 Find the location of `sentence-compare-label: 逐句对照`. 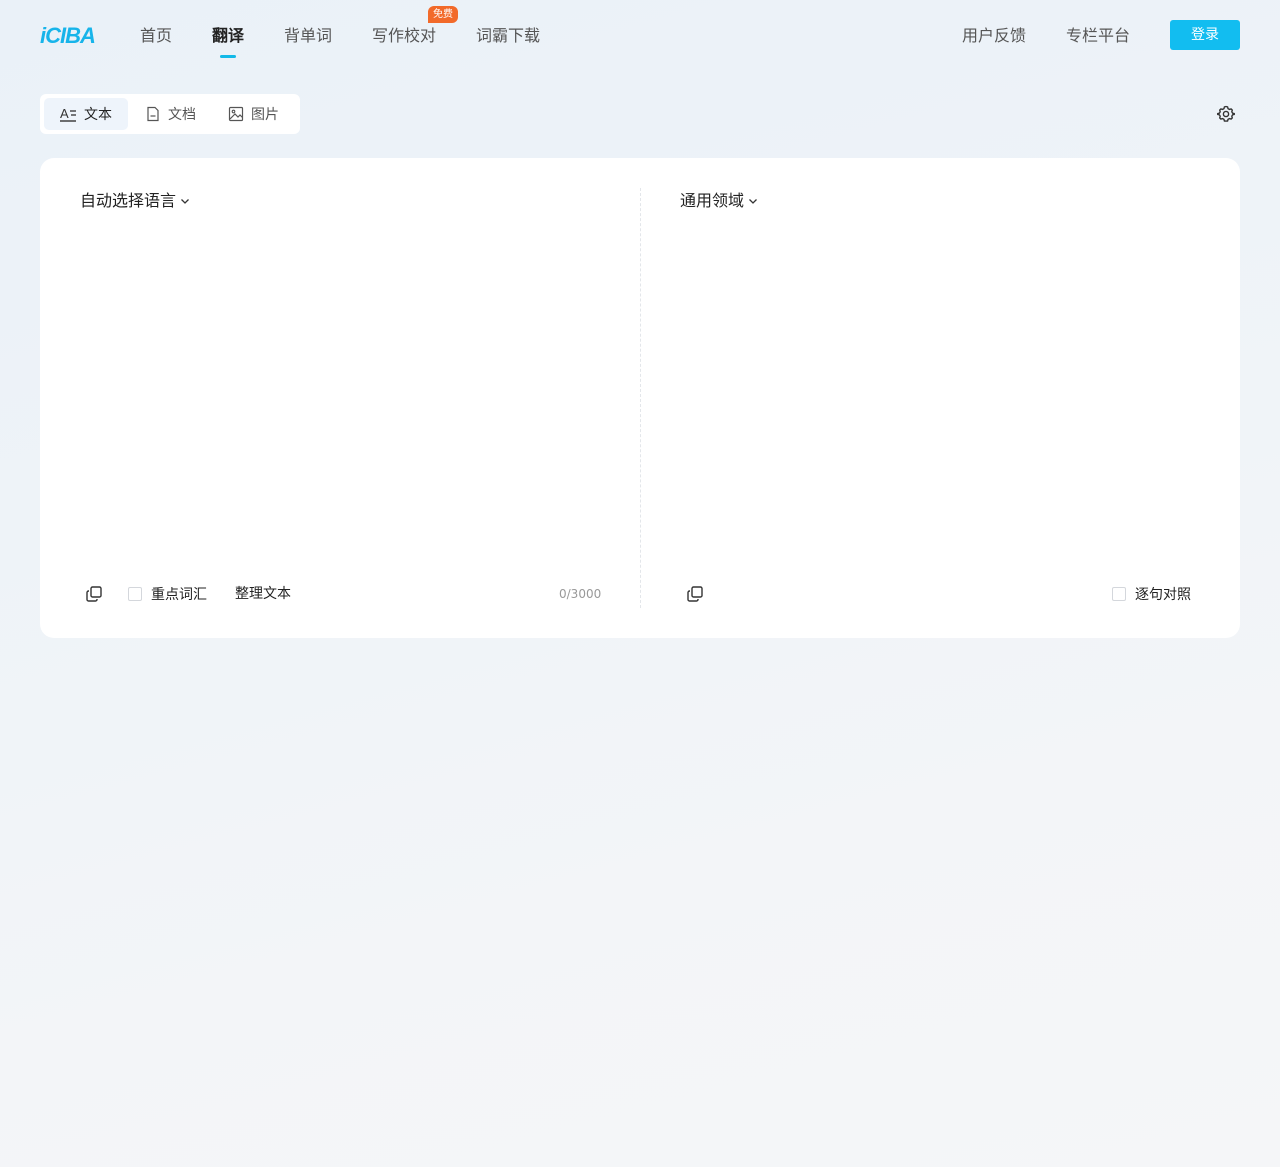

sentence-compare-label: 逐句对照 is located at coordinates (1163, 595).